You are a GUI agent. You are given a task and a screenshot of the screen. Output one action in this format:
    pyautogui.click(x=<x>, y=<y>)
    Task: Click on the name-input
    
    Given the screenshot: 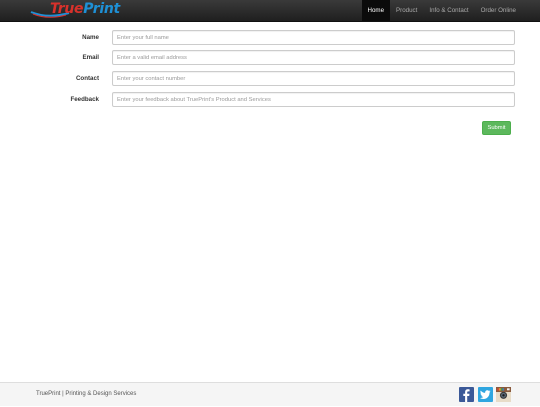 What is the action you would take?
    pyautogui.click(x=313, y=37)
    